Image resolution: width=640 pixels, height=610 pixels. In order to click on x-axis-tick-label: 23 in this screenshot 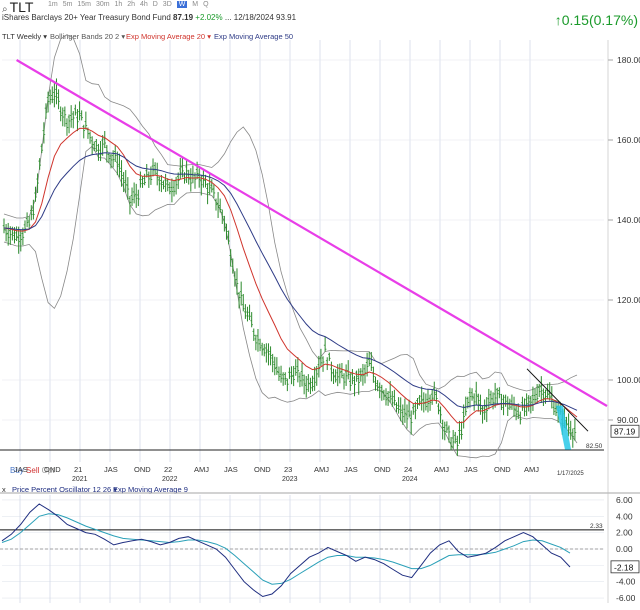, I will do `click(288, 469)`.